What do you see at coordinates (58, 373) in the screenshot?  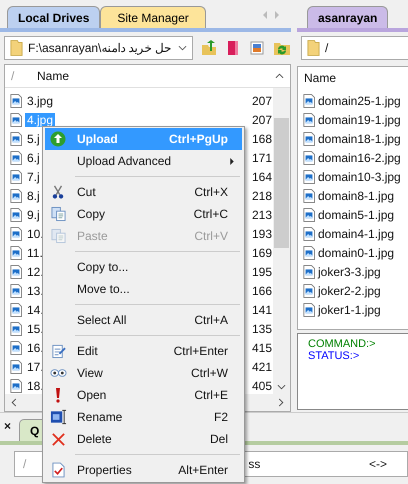 I see `eyes-icon` at bounding box center [58, 373].